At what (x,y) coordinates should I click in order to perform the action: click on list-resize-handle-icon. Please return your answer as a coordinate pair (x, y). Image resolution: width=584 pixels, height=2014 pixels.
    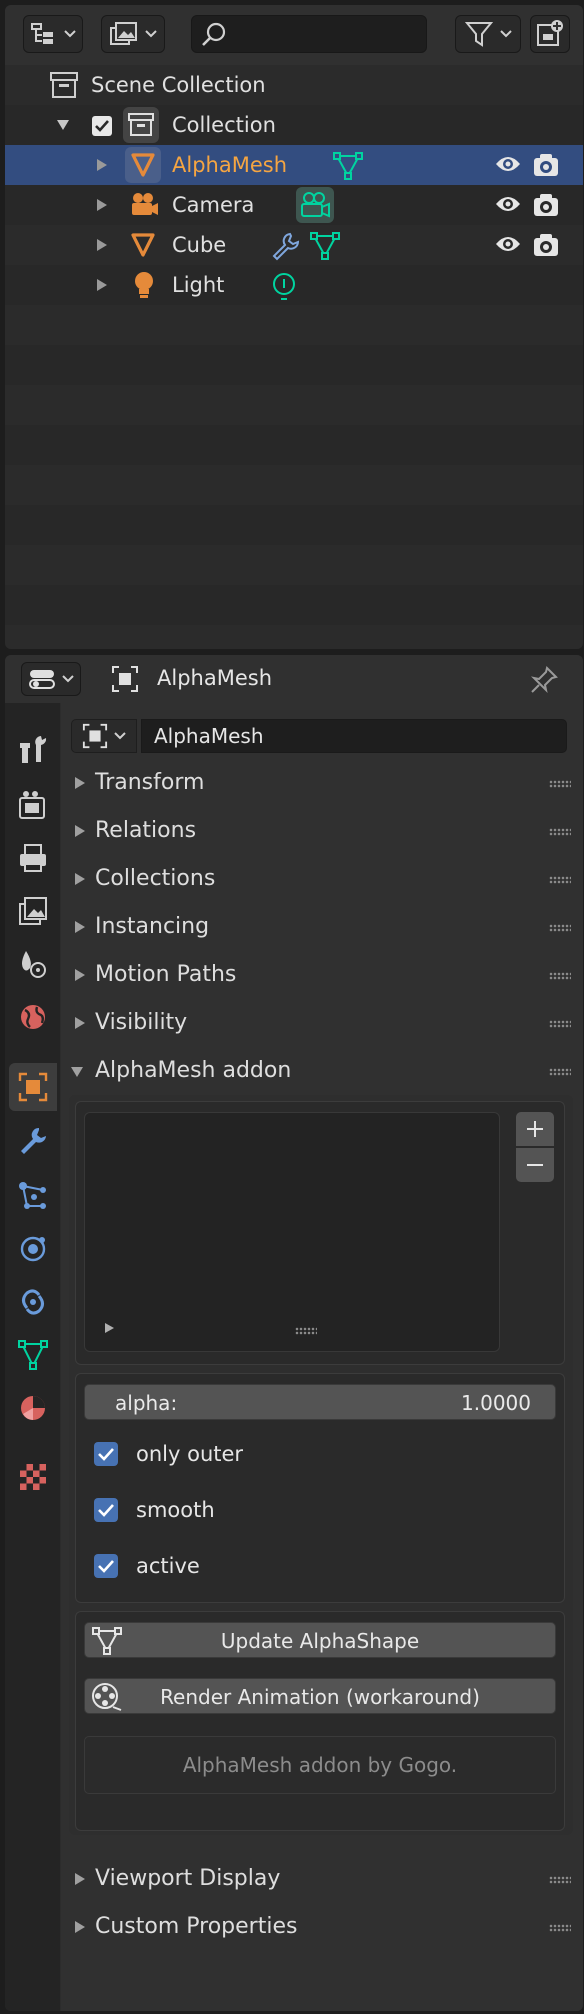
    Looking at the image, I should click on (306, 1331).